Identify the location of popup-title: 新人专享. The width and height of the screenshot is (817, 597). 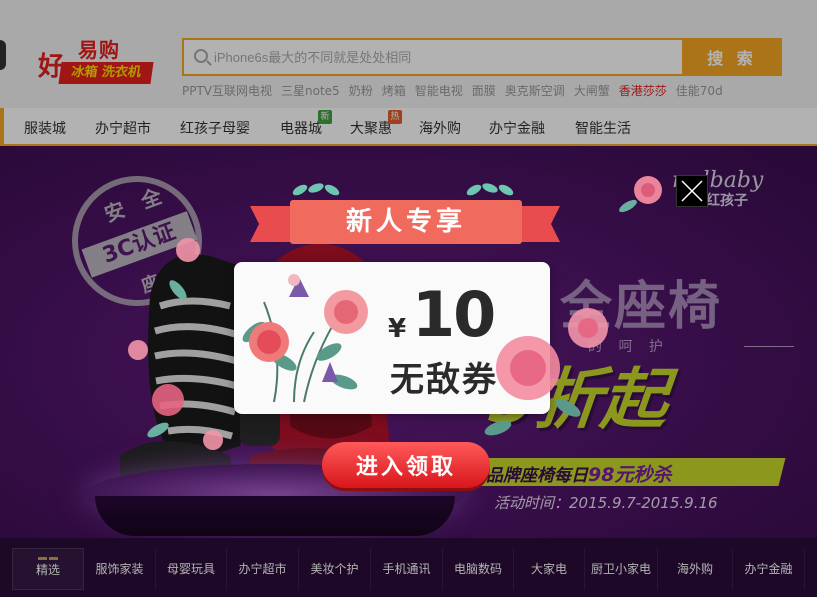
(406, 222).